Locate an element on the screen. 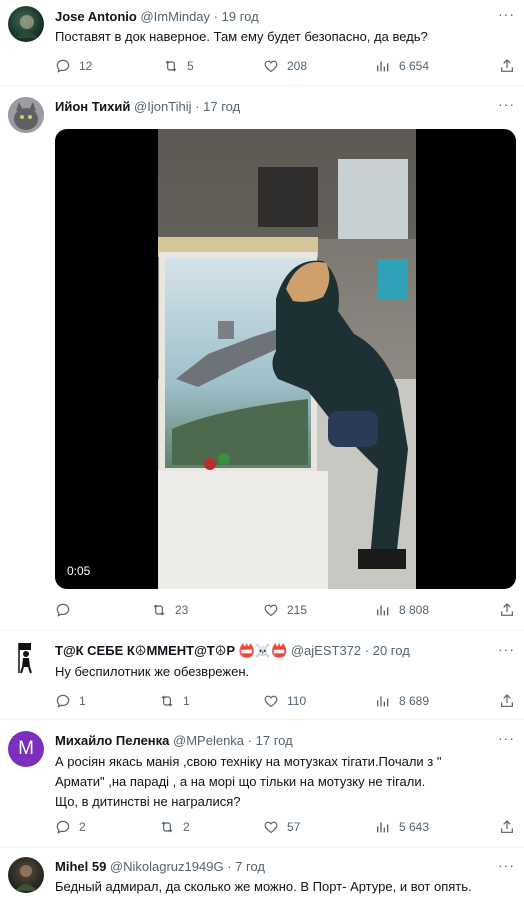  tweet-actions: 2 2 57 5 643 is located at coordinates (285, 827).